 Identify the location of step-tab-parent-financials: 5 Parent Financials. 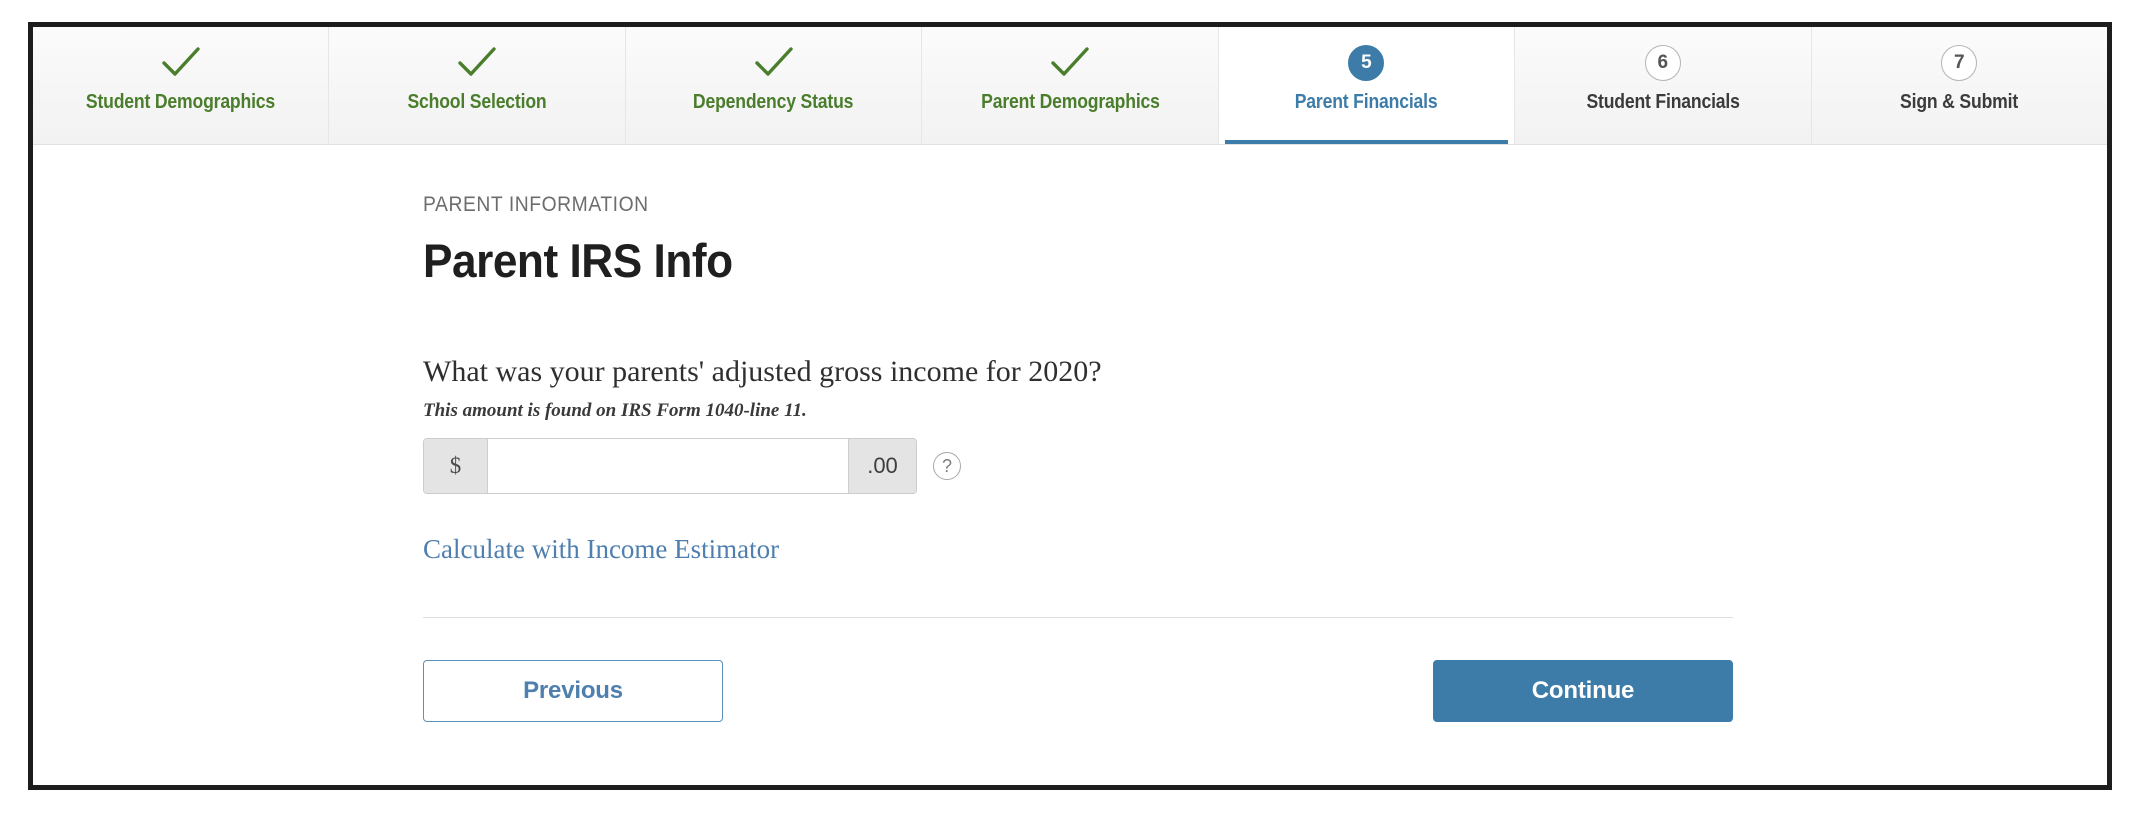
(1367, 85).